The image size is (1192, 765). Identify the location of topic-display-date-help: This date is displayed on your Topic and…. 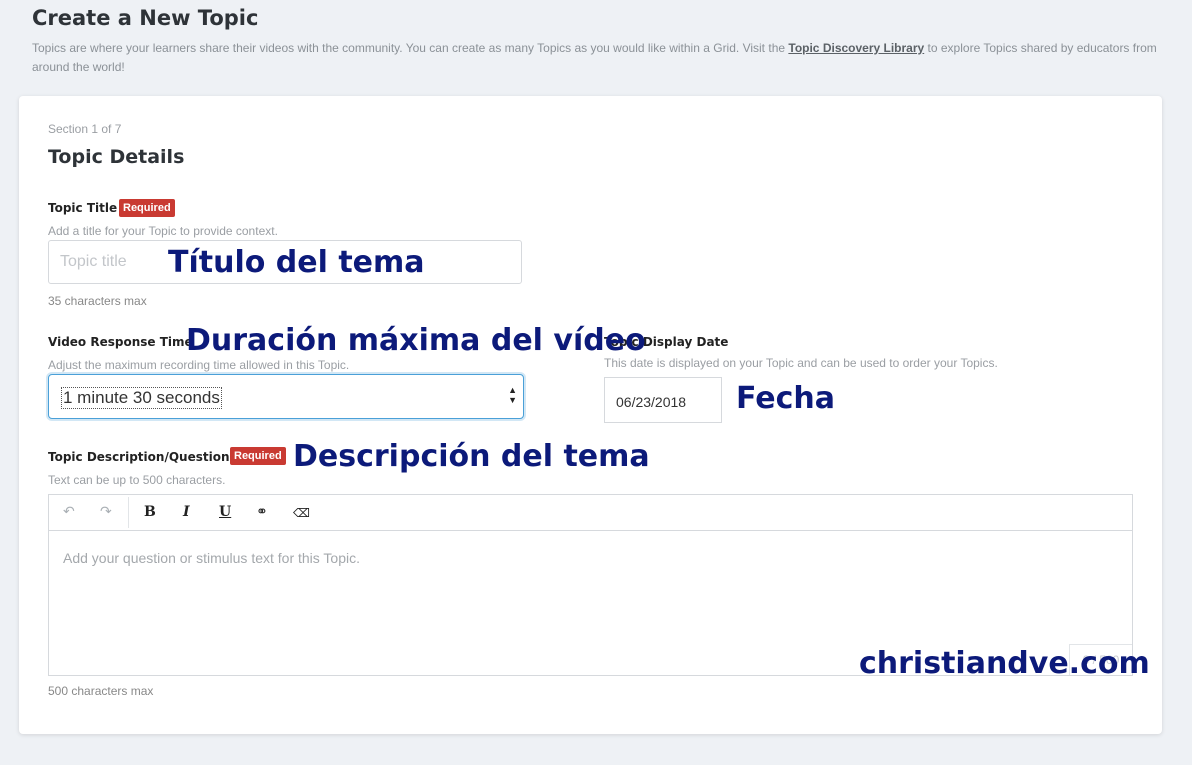
(801, 363).